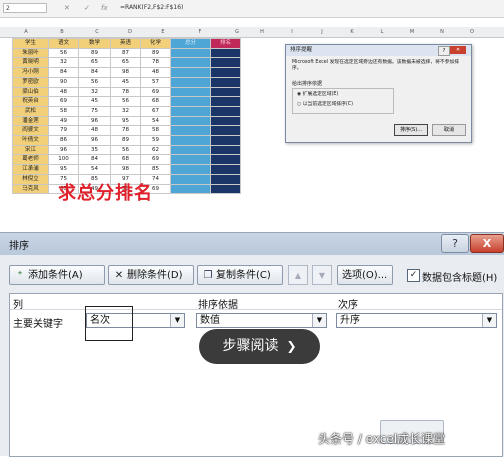  What do you see at coordinates (262, 32) in the screenshot?
I see `column-letter: H` at bounding box center [262, 32].